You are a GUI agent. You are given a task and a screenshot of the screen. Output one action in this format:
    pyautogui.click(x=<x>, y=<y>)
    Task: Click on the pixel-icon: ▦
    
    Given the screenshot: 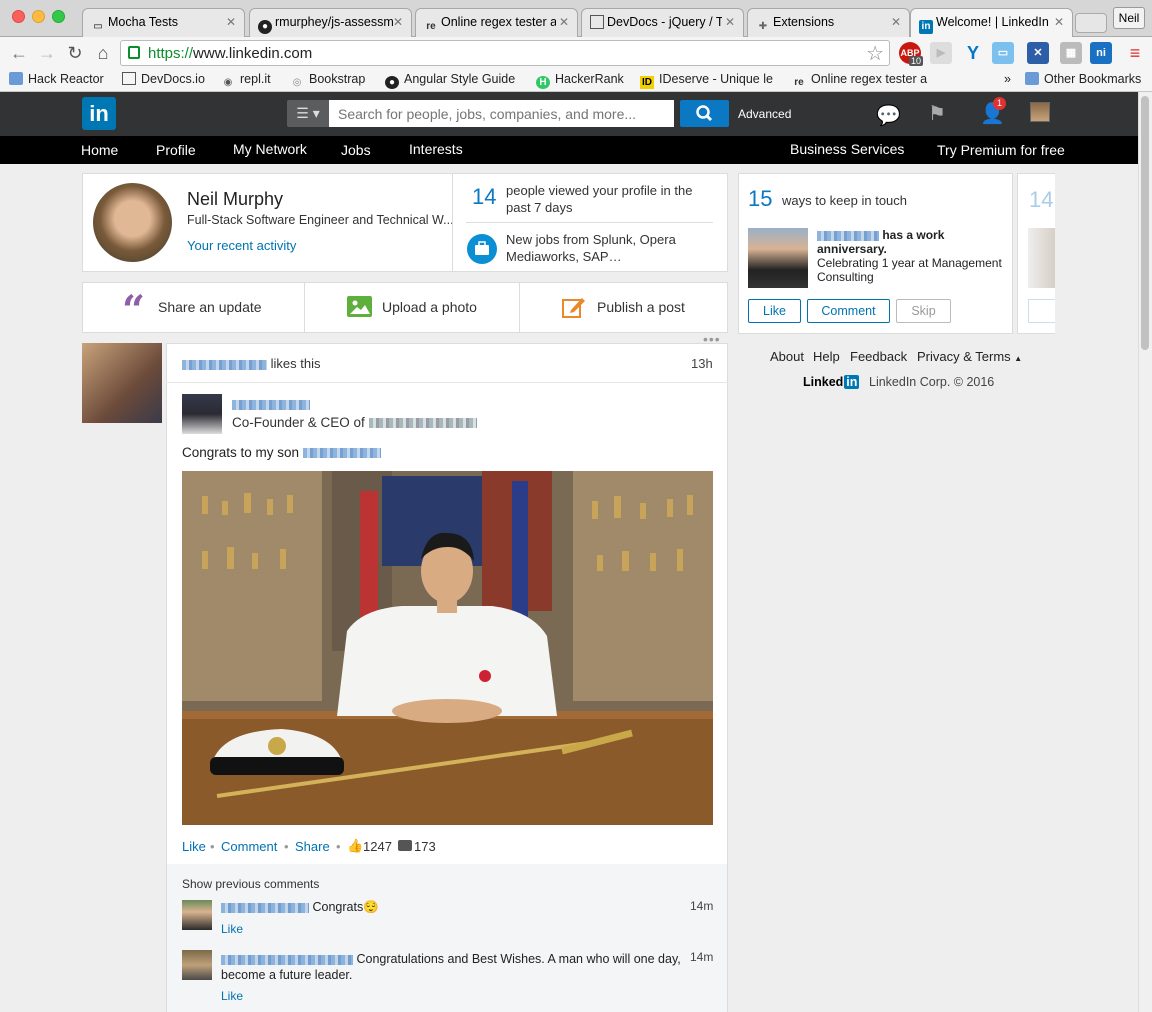 What is the action you would take?
    pyautogui.click(x=1071, y=53)
    